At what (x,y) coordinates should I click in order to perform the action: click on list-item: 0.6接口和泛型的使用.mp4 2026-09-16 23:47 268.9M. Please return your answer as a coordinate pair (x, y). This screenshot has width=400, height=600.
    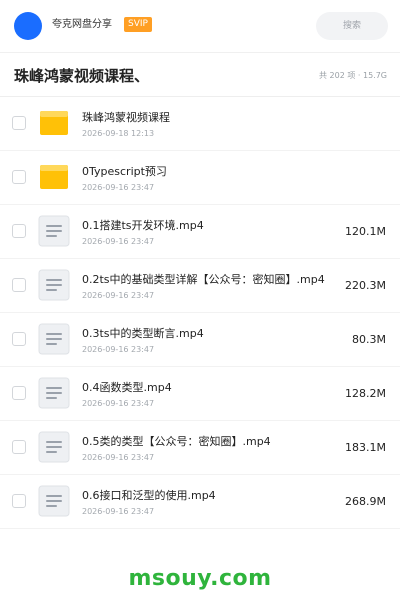
    Looking at the image, I should click on (200, 502).